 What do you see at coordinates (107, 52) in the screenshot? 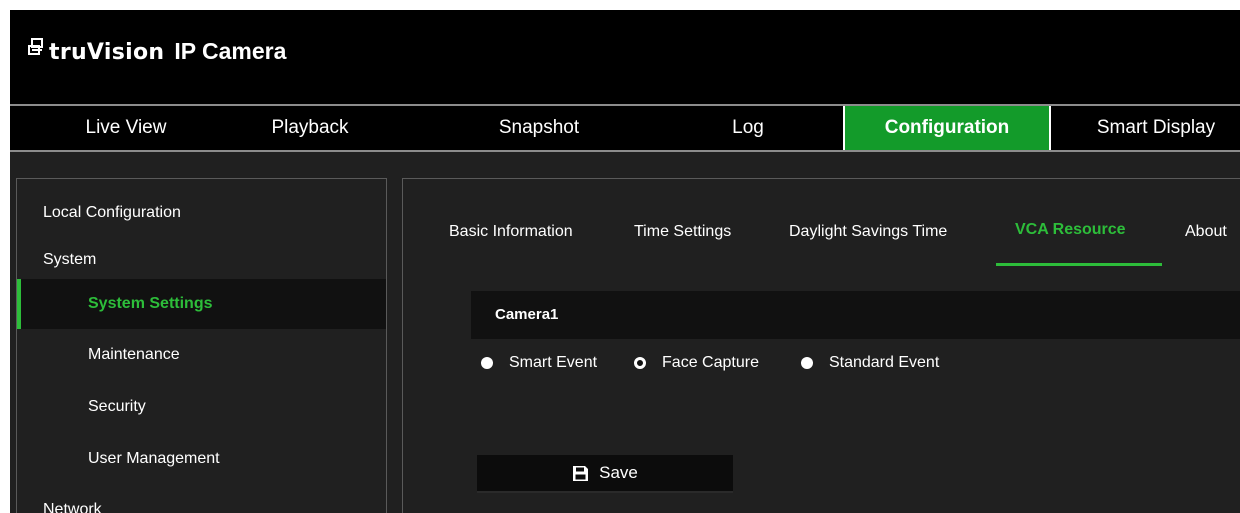
I see `brand-name: truVision` at bounding box center [107, 52].